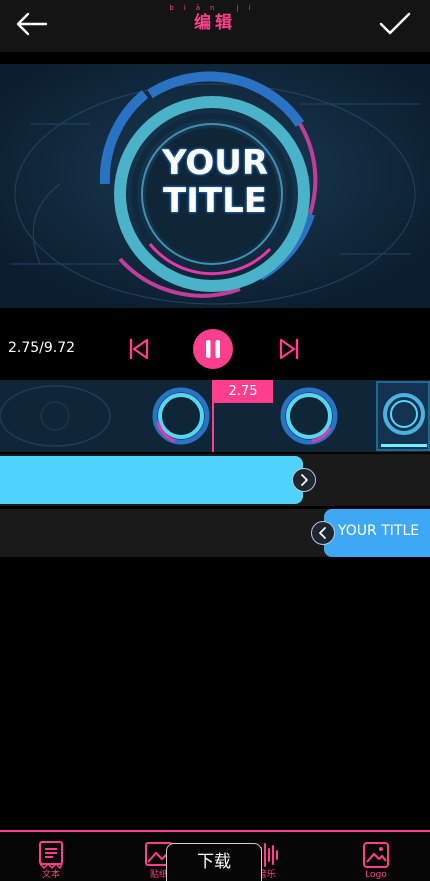 The image size is (430, 881). I want to click on page-title: biān jí 编辑, so click(215, 19).